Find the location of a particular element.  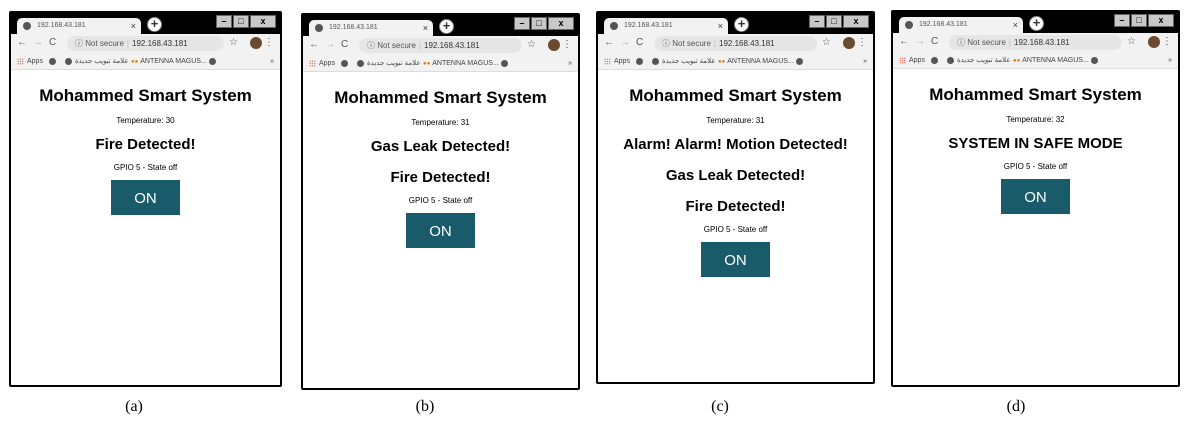

browser-toolbar: ← → Cⓘ Not secure | 192.168.43.181 ☆ ⋮ is located at coordinates (735, 44).